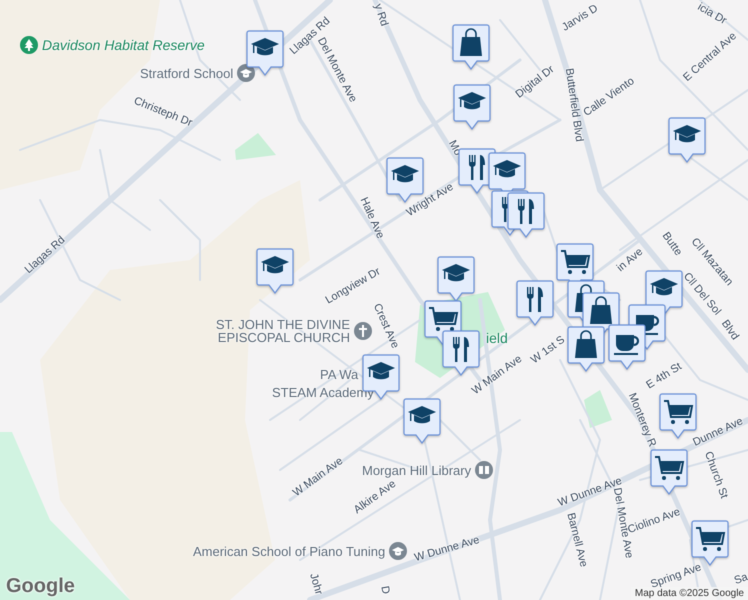 This screenshot has height=600, width=748. Describe the element at coordinates (740, 579) in the screenshot. I see `street-label: Sa` at that location.